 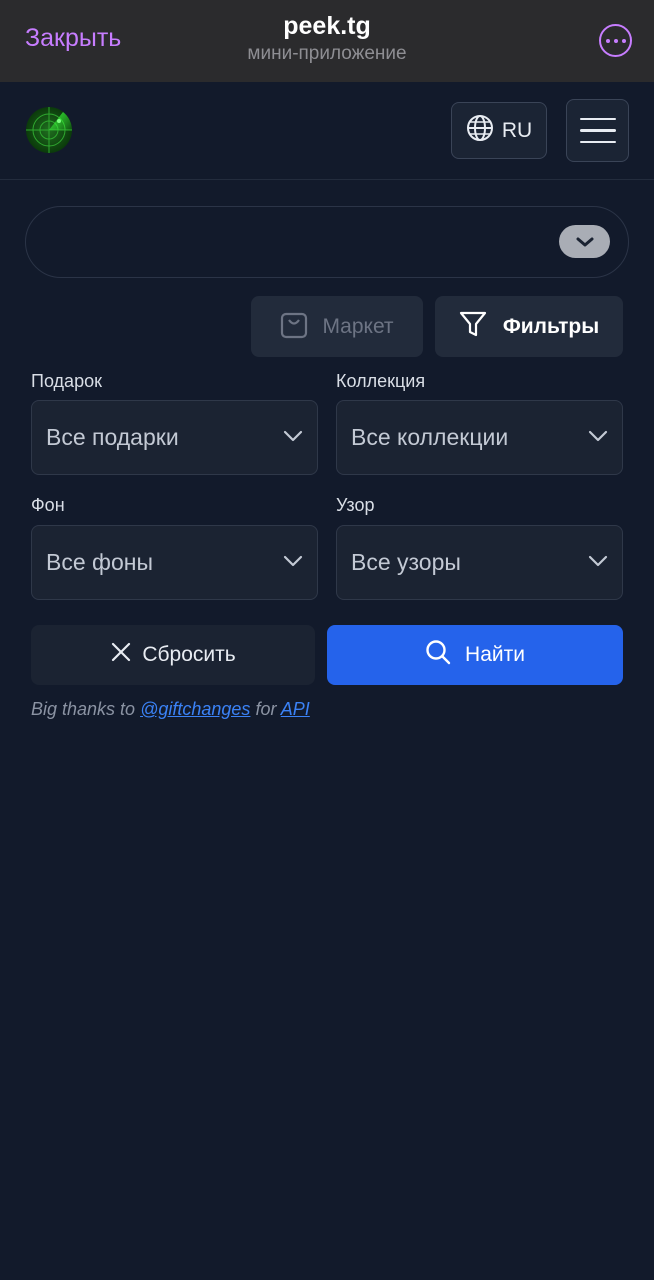 I want to click on telegram-header: Закрыть peek.tg мини-приложение, so click(x=327, y=41).